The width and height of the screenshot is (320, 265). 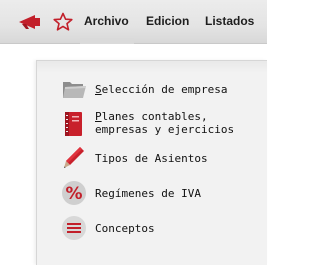 I want to click on menu-bar: Archivo Edicion Listados, so click(x=133, y=22).